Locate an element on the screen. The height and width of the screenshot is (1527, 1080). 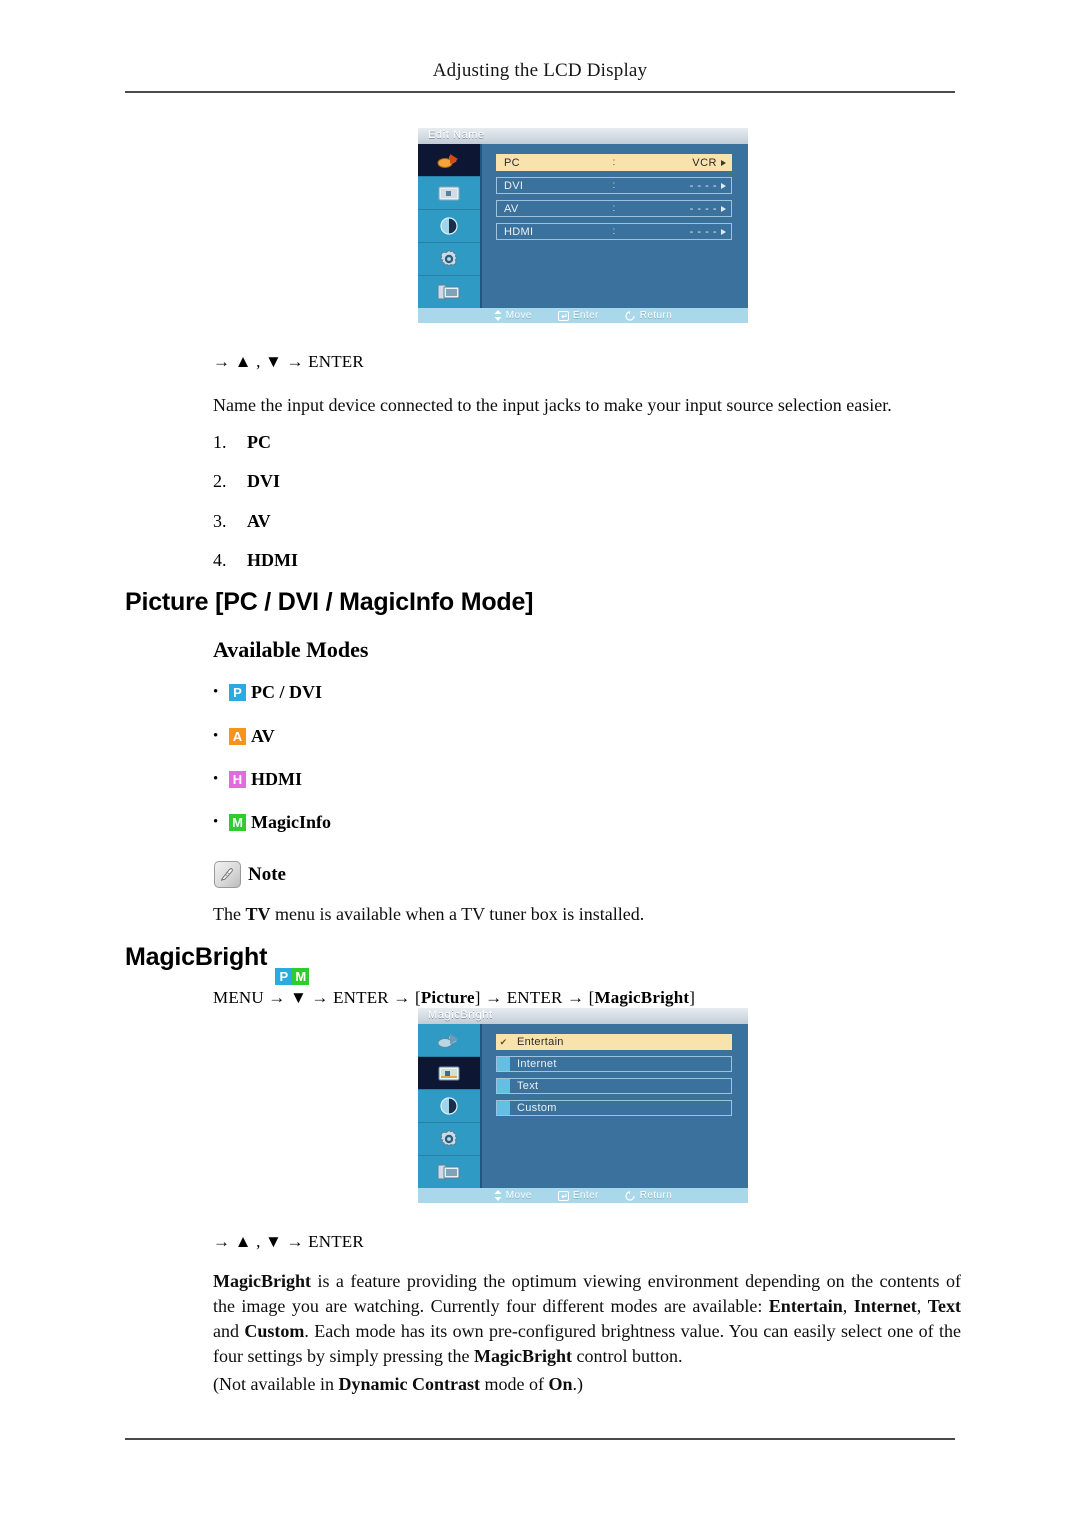
osd-row-label: Internet is located at coordinates (537, 1064).